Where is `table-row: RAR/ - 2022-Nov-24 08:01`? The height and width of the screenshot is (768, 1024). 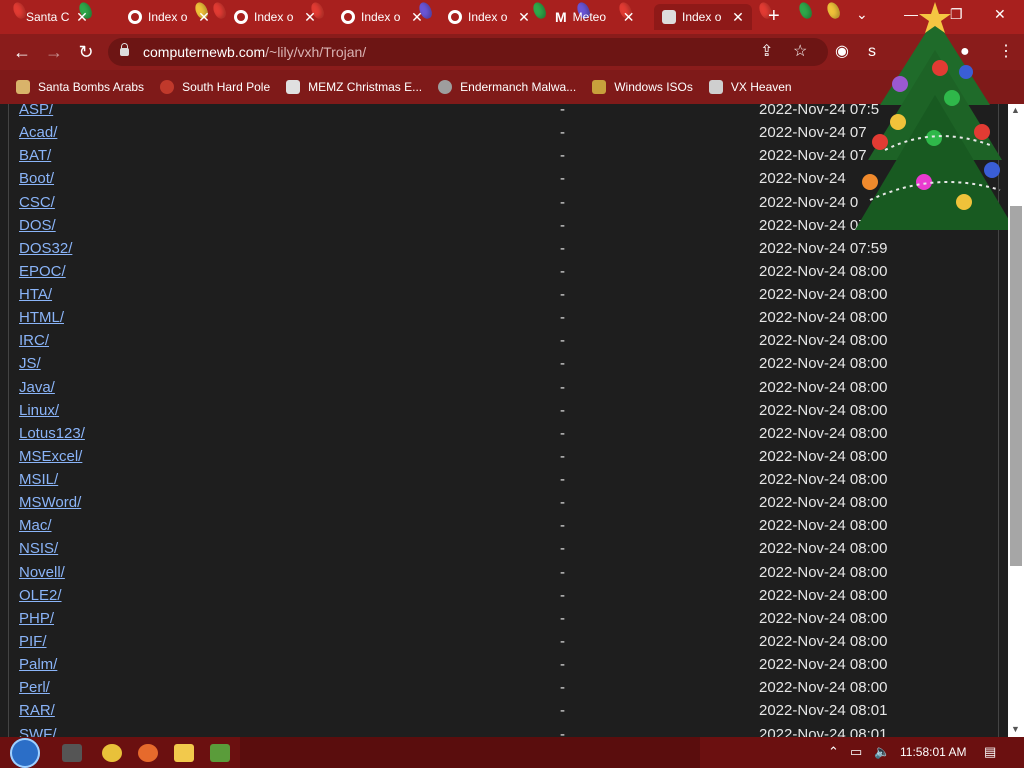 table-row: RAR/ - 2022-Nov-24 08:01 is located at coordinates (500, 713).